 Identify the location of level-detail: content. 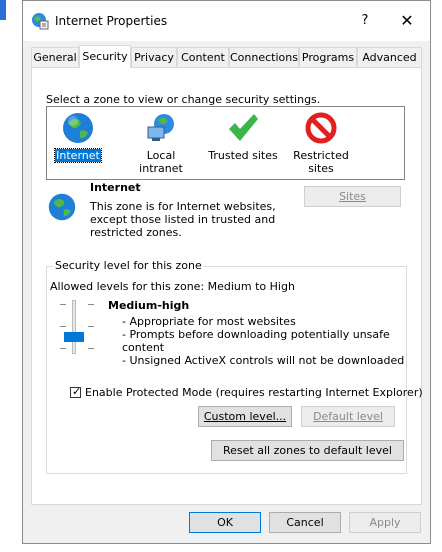
(143, 347).